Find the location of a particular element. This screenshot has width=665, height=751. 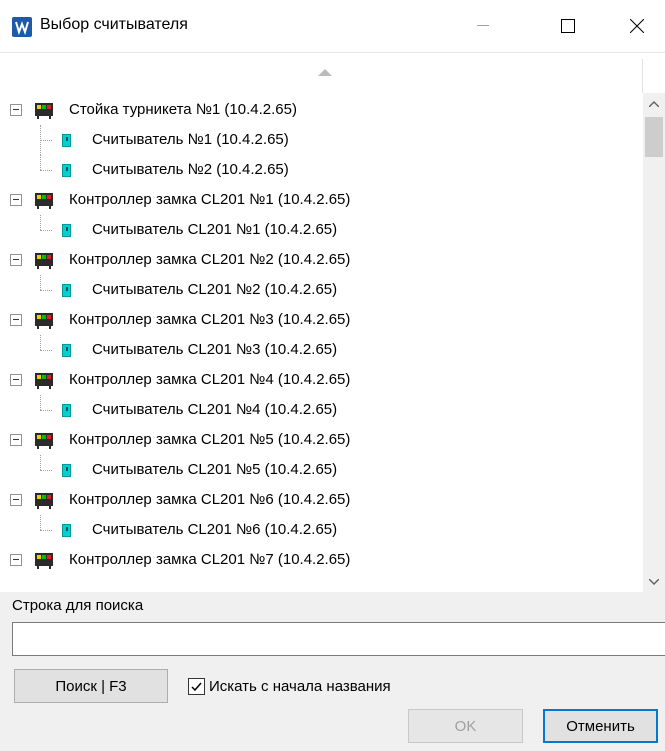

device-label: Контроллер замка CL201 №6 (10.4.2.65) is located at coordinates (210, 499).